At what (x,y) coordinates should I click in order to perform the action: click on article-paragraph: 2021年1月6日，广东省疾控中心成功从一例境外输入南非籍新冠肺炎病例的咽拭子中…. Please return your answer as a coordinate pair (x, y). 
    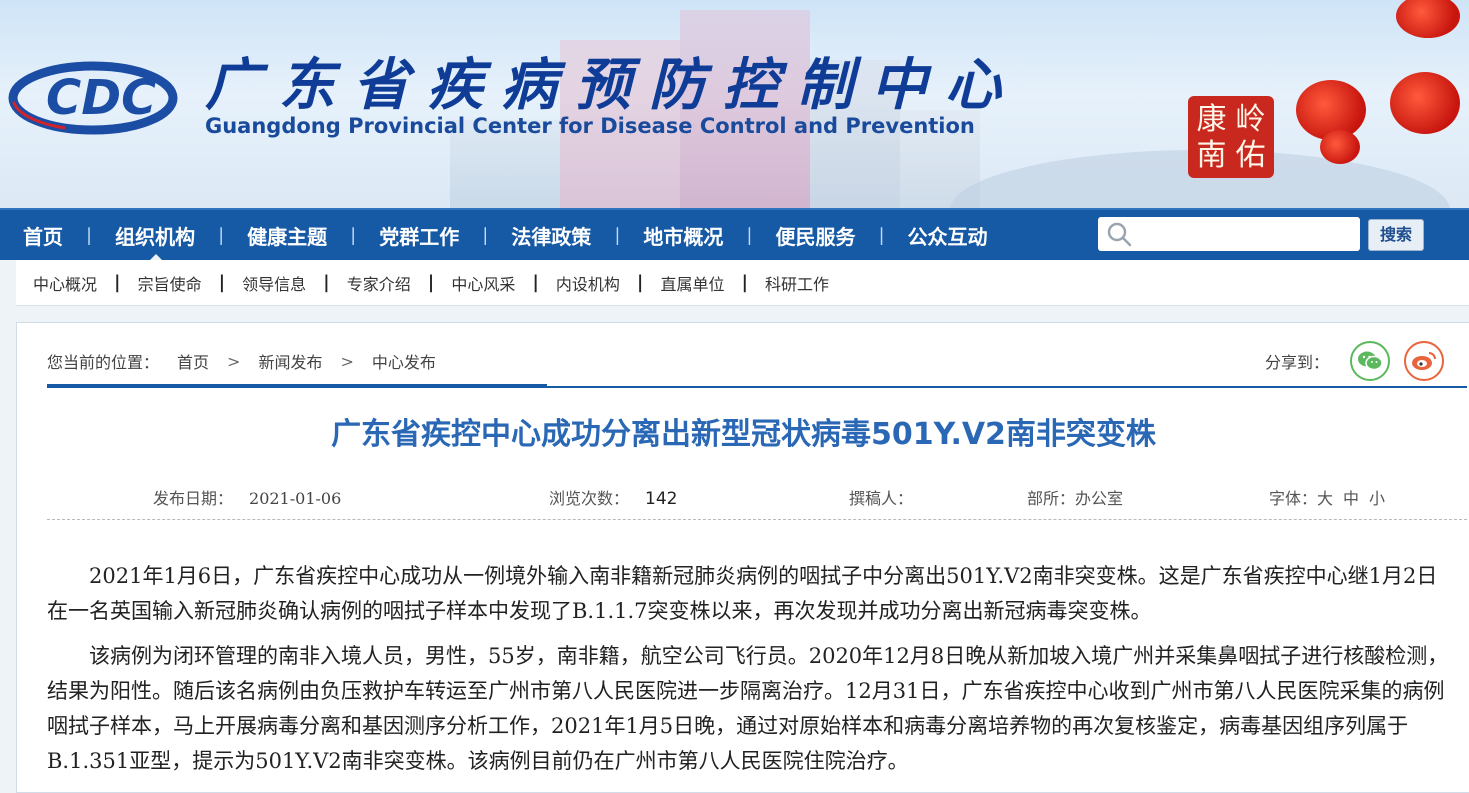
    Looking at the image, I should click on (742, 593).